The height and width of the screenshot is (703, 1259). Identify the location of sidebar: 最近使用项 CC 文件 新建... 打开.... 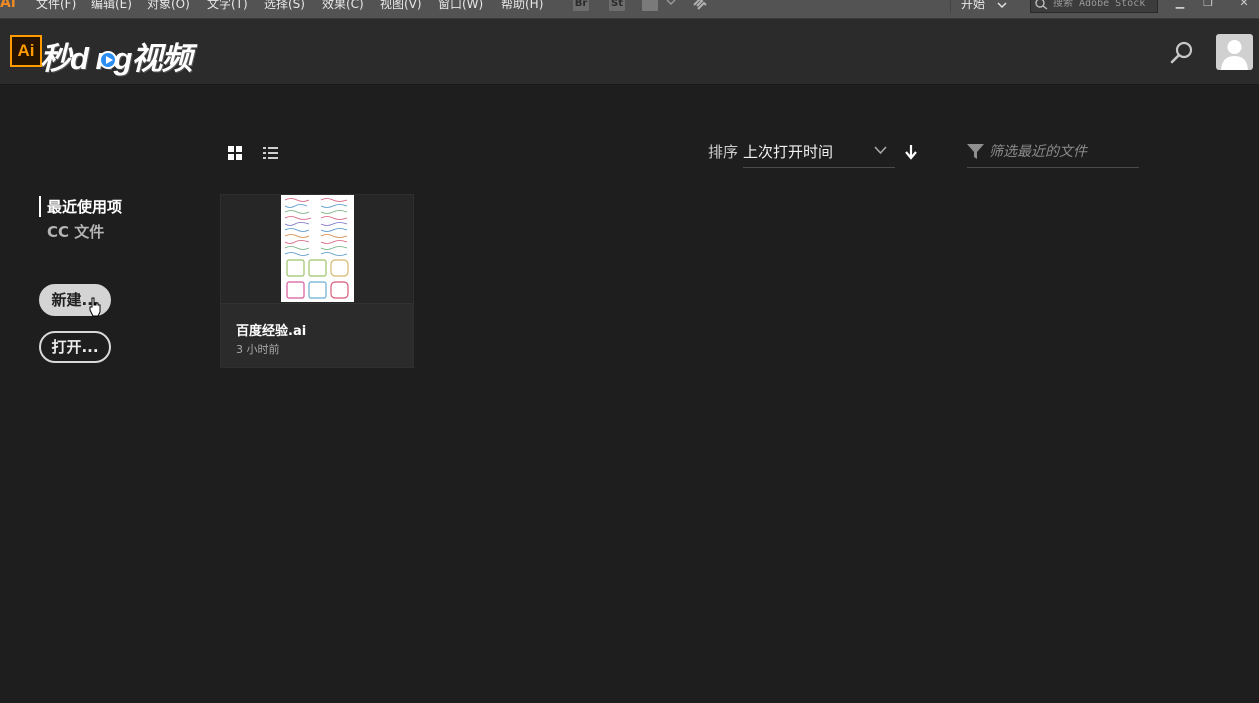
(100, 394).